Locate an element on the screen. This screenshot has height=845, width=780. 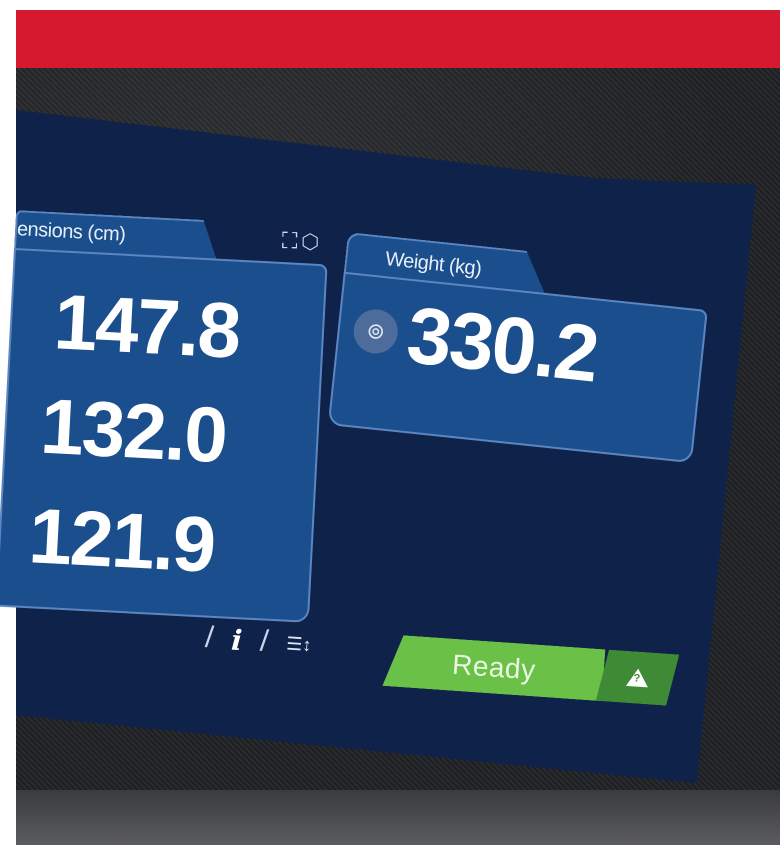
dimension-length-value: 147.8 is located at coordinates (146, 326).